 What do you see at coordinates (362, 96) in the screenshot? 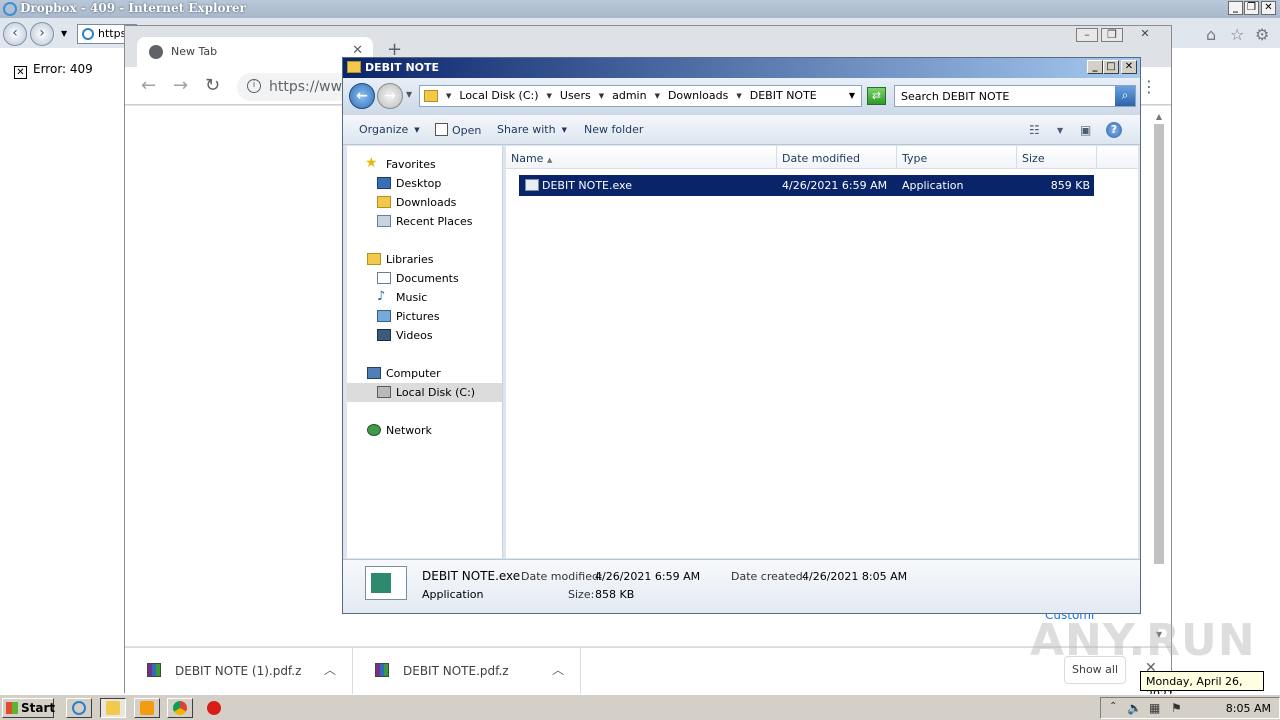
I see `explorer-back-button: ←` at bounding box center [362, 96].